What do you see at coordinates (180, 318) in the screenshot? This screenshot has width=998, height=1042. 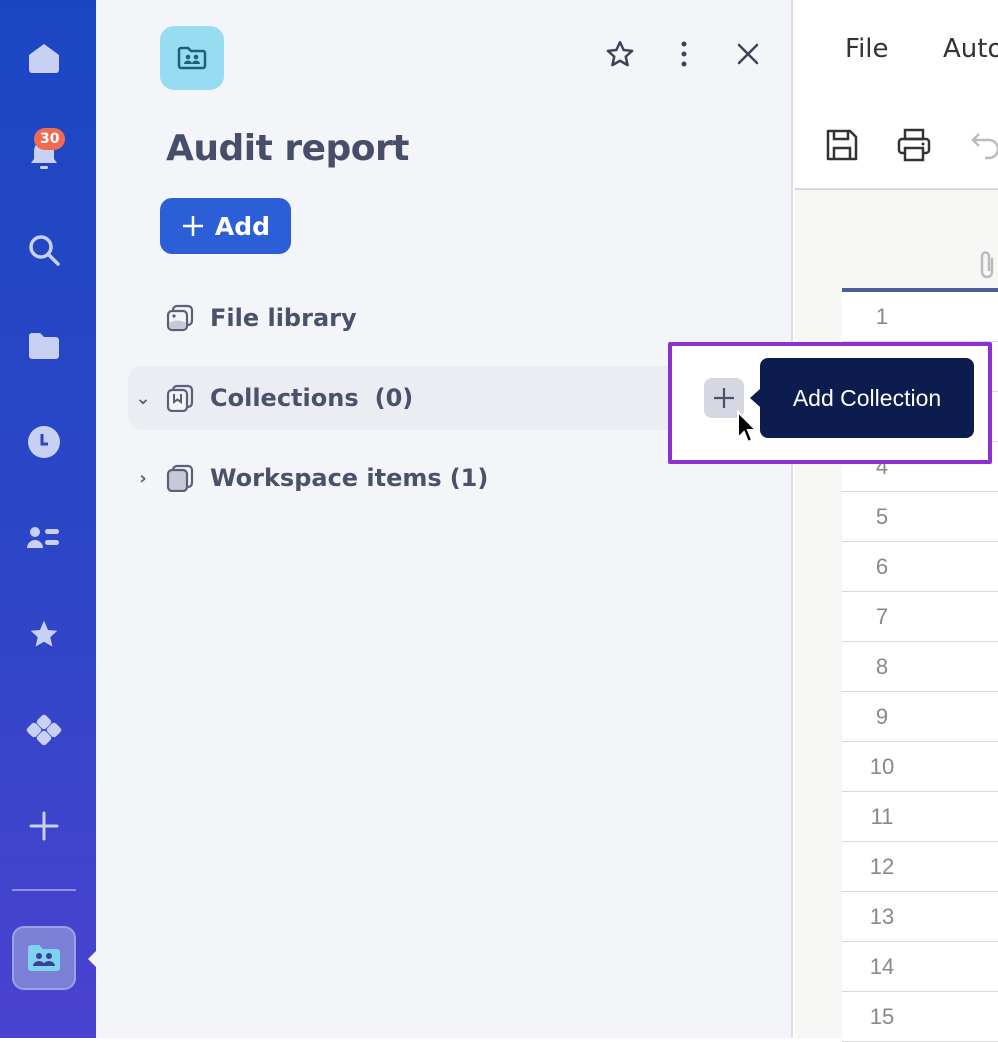 I see `file-library-icon` at bounding box center [180, 318].